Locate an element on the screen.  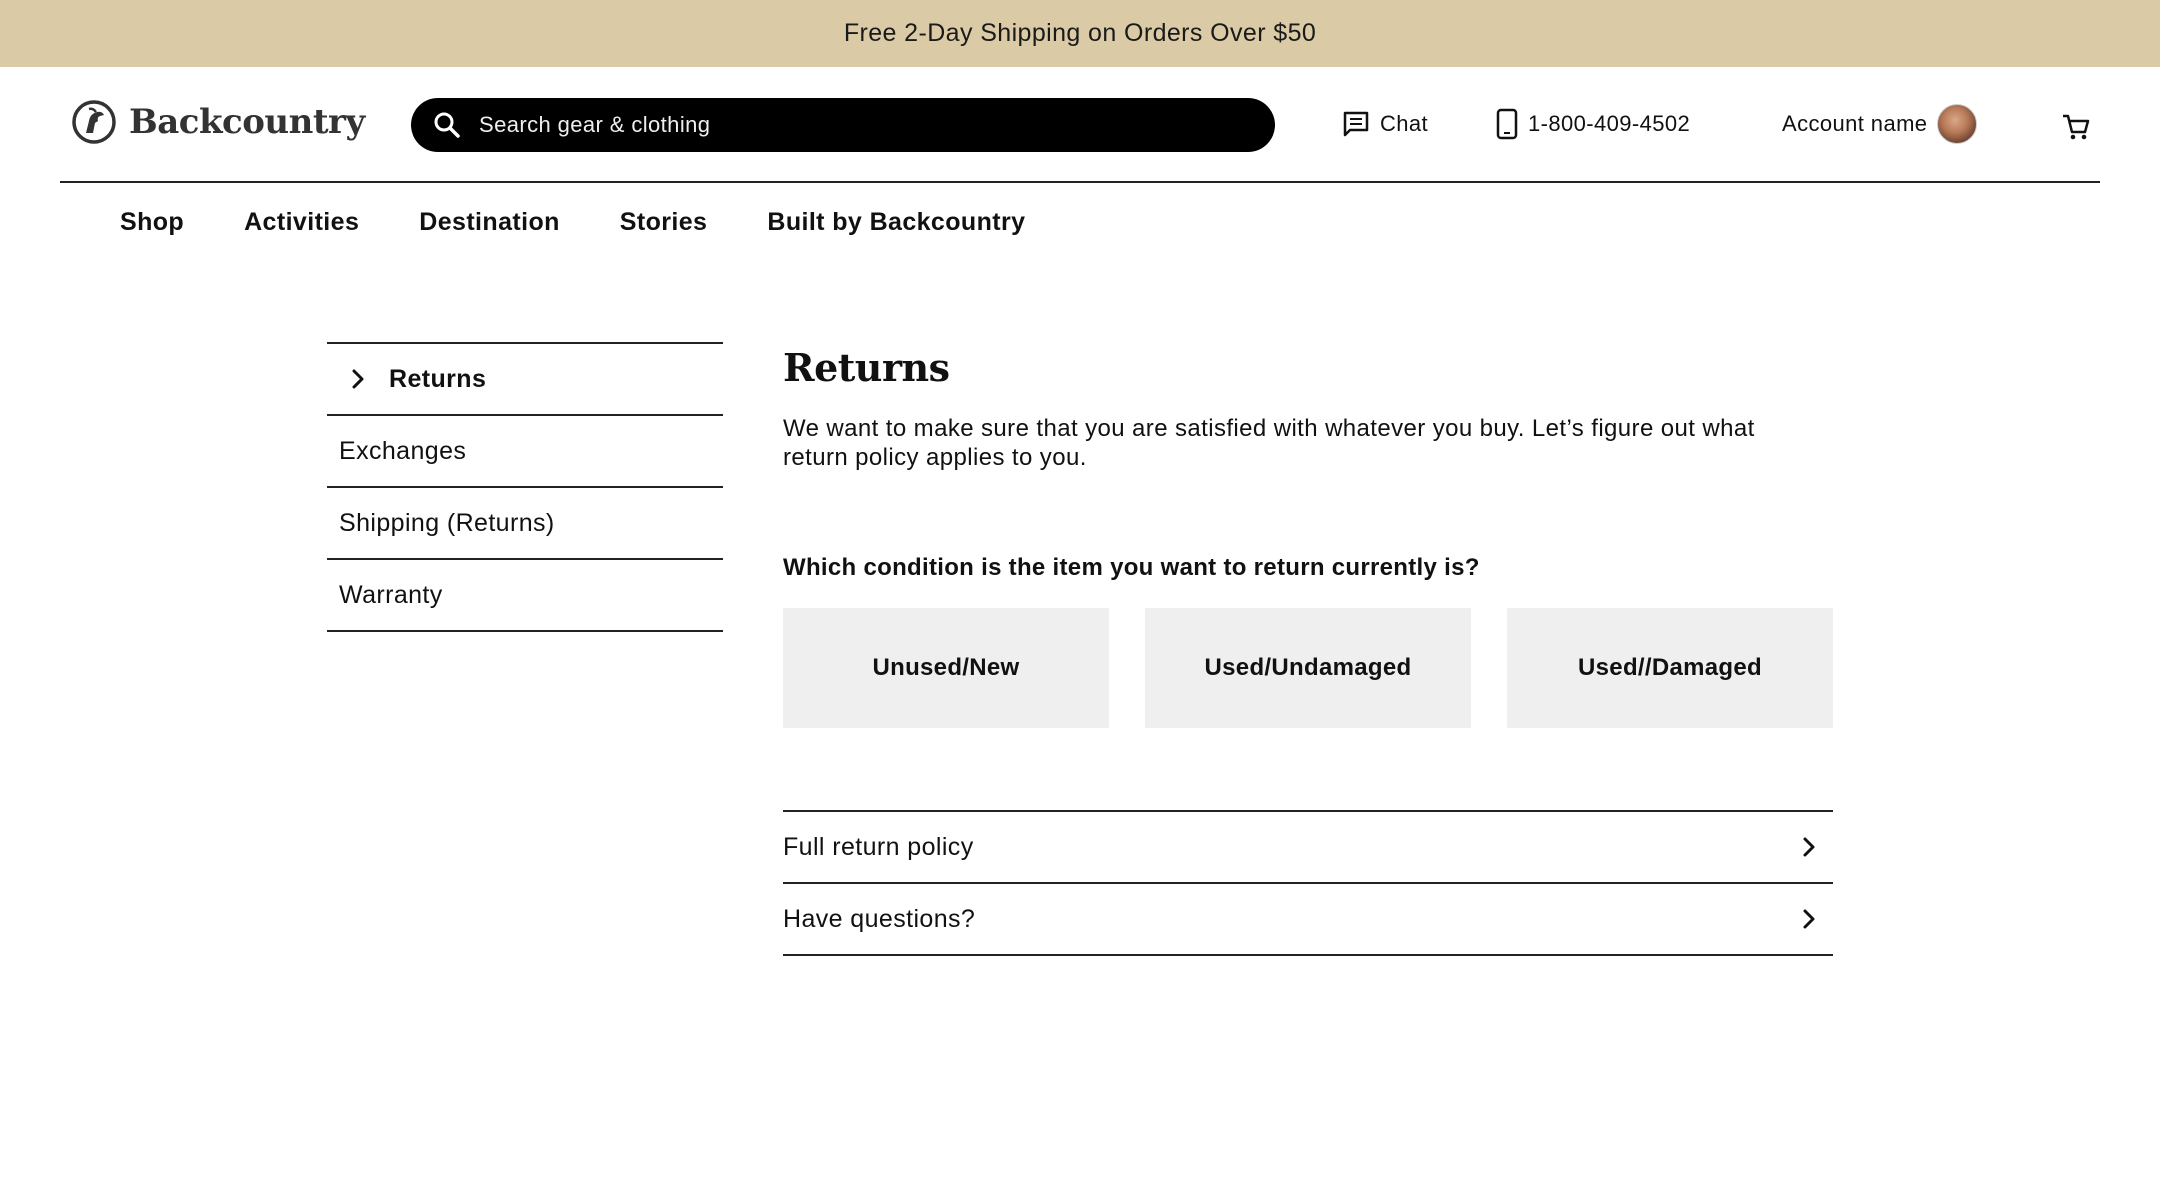
promo-text: Free 2-Day Shipping on Orders Over $50 is located at coordinates (1080, 33).